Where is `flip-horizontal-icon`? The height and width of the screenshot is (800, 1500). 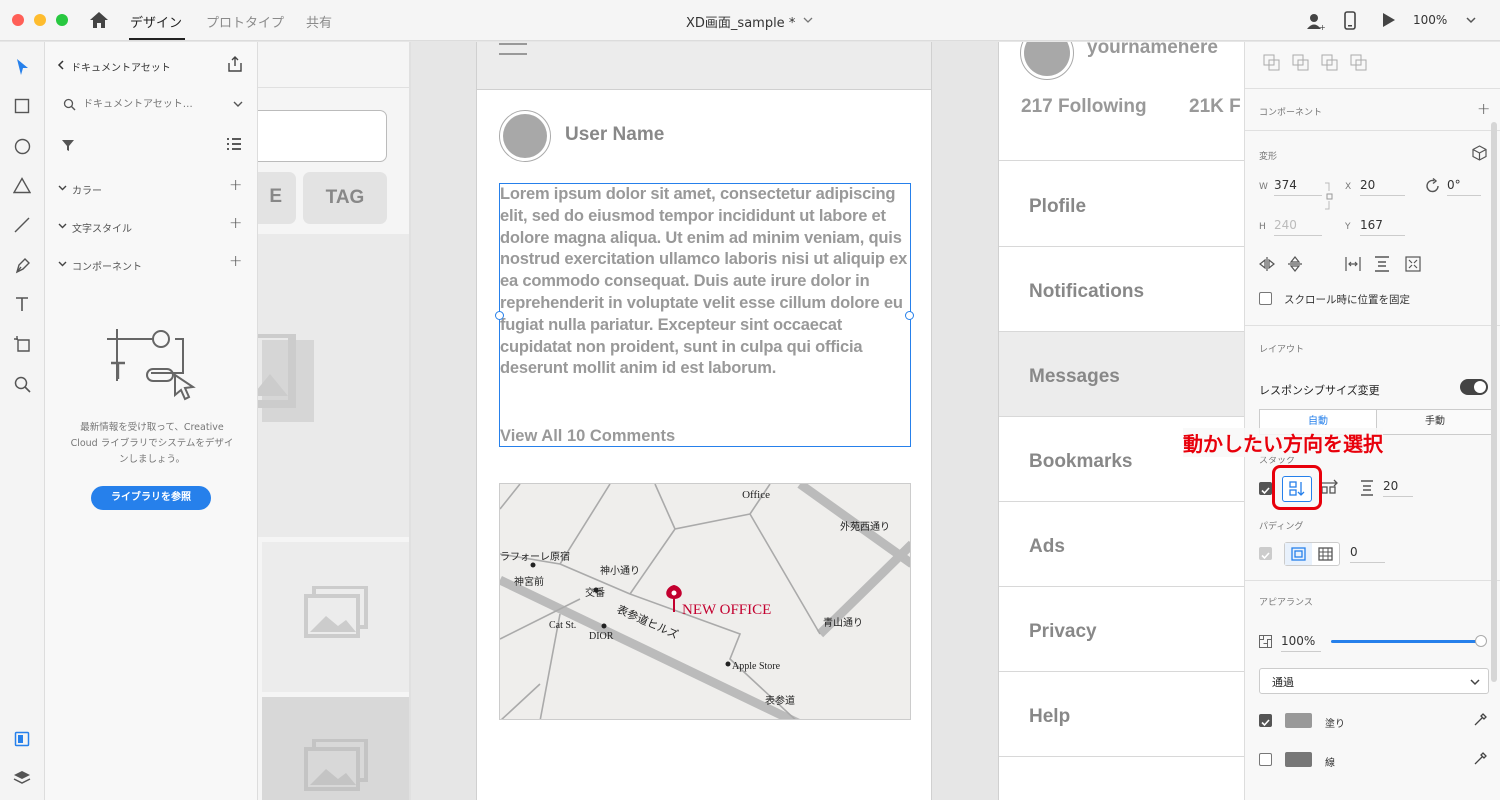
flip-horizontal-icon is located at coordinates (1267, 264).